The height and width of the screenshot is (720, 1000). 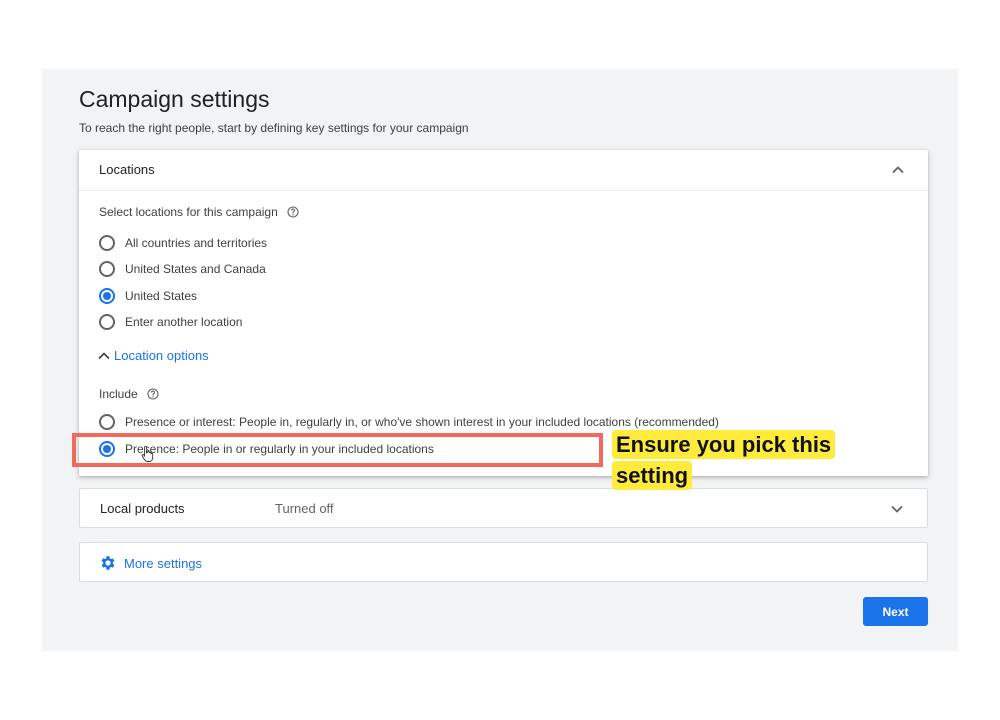 I want to click on include-text: Include, so click(x=118, y=394).